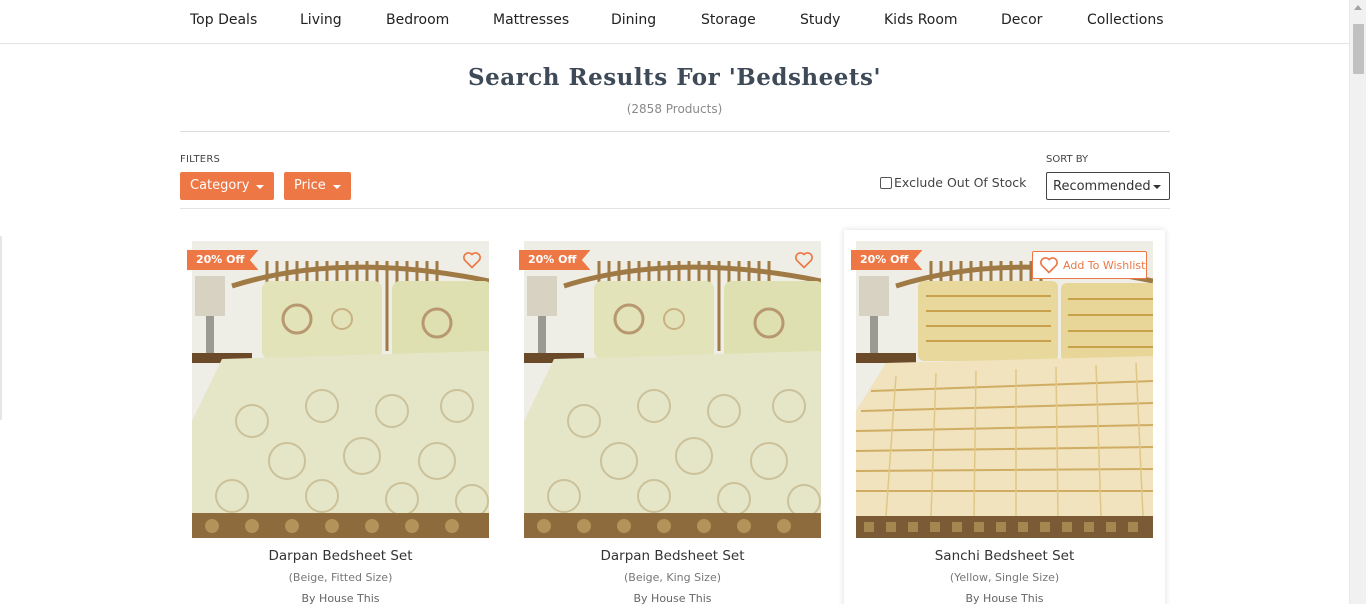 This screenshot has width=1366, height=604. I want to click on nav-item-kids-room: Kids Room, so click(921, 20).